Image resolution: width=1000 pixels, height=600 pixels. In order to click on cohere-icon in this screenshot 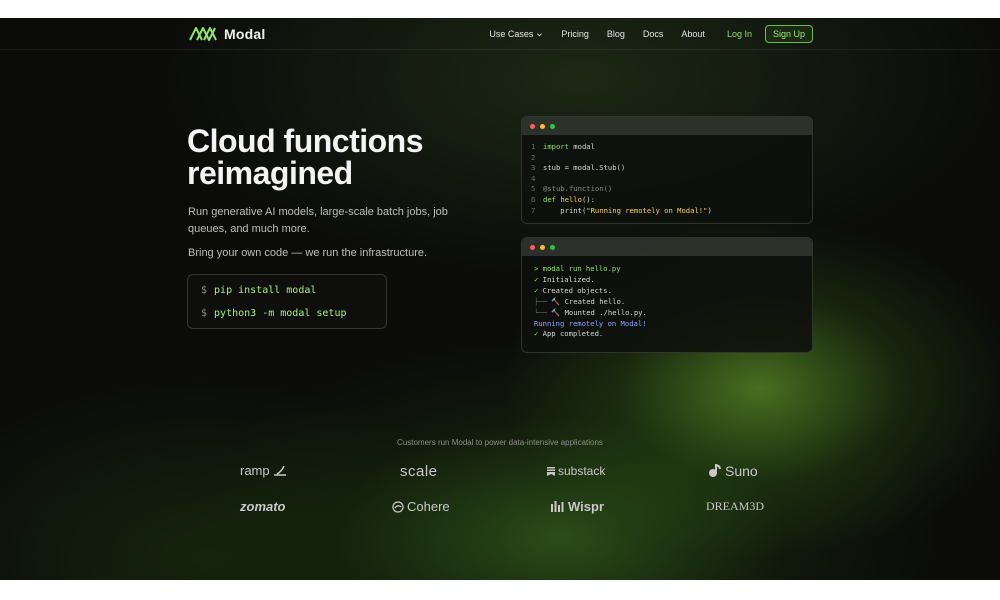, I will do `click(398, 506)`.